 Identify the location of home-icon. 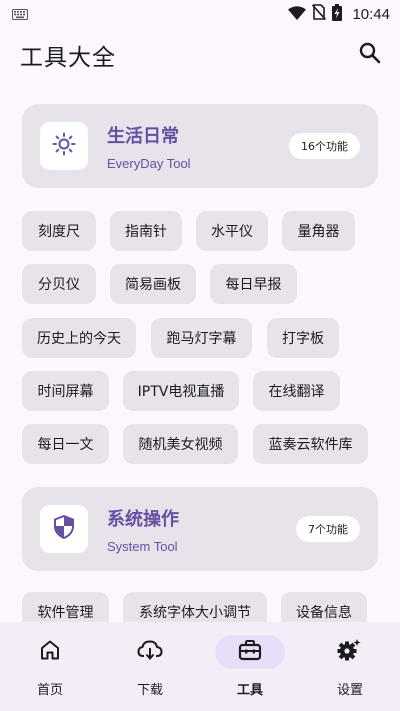
(50, 652).